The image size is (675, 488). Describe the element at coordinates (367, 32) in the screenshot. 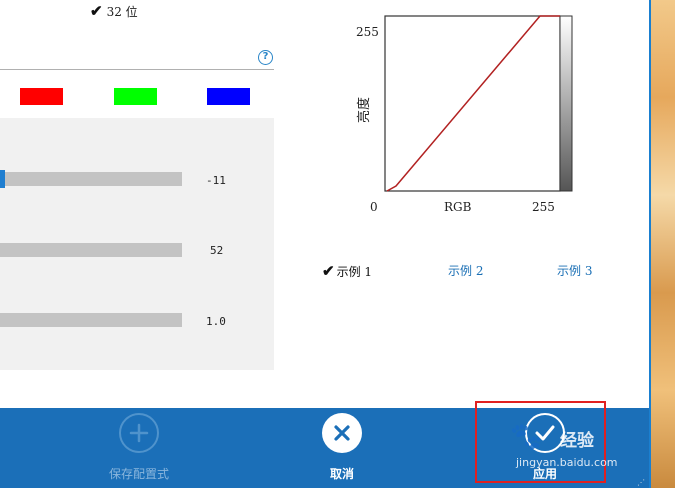

I see `y-max-label: 255` at that location.